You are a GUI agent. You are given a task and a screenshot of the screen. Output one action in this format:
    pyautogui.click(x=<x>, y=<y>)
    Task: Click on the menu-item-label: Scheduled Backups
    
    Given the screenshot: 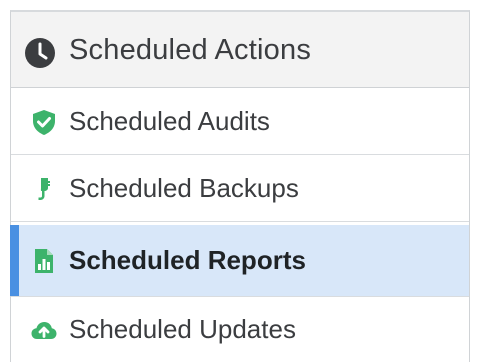 What is the action you would take?
    pyautogui.click(x=184, y=188)
    